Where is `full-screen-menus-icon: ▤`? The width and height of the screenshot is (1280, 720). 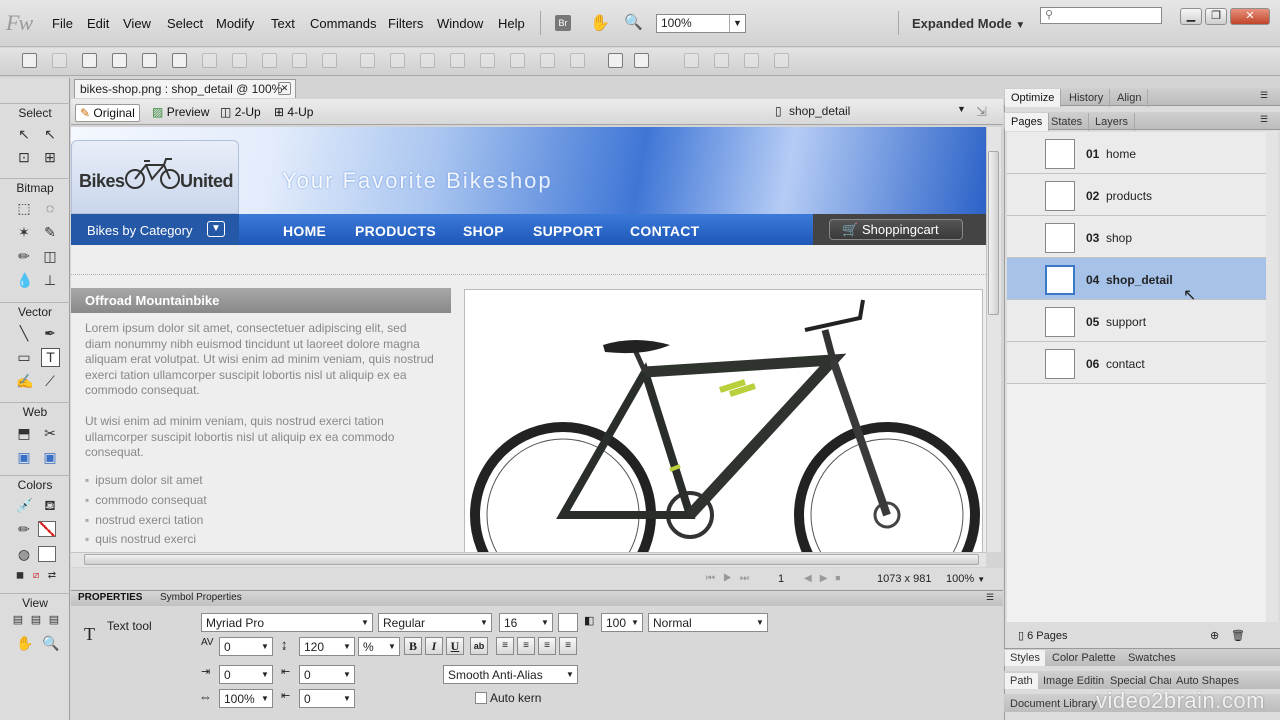
full-screen-menus-icon: ▤ is located at coordinates (36, 620).